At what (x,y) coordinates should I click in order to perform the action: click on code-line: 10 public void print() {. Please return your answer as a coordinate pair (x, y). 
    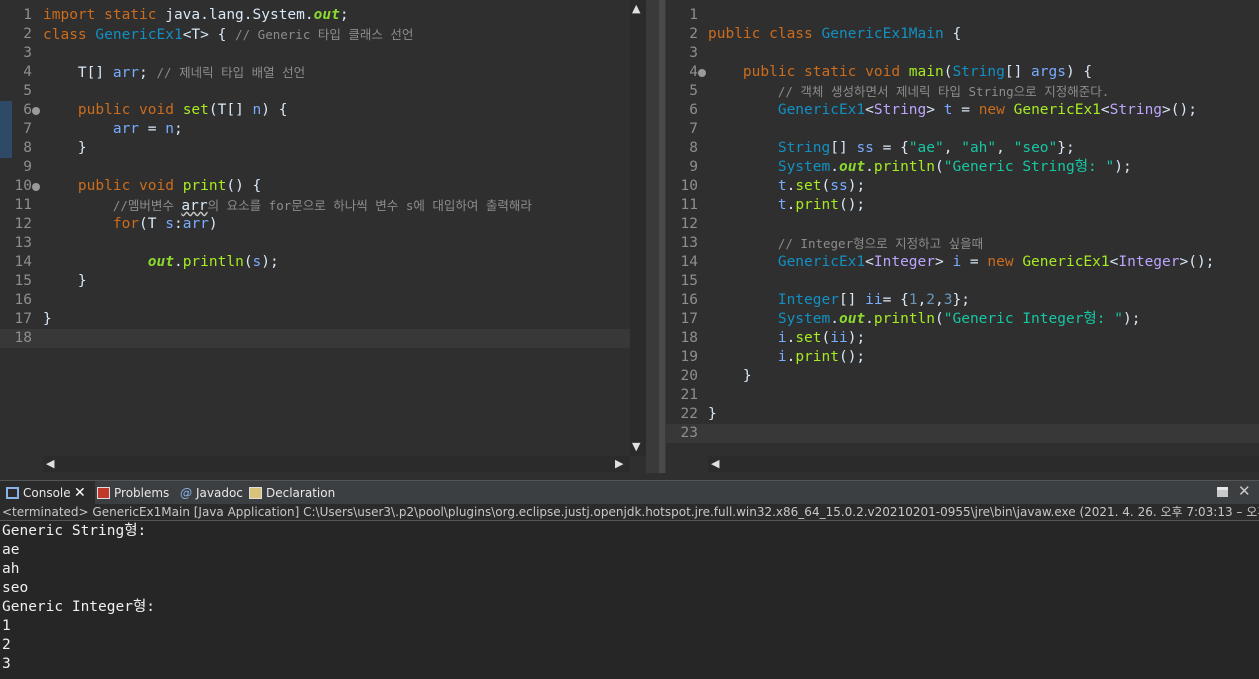
    Looking at the image, I should click on (323, 186).